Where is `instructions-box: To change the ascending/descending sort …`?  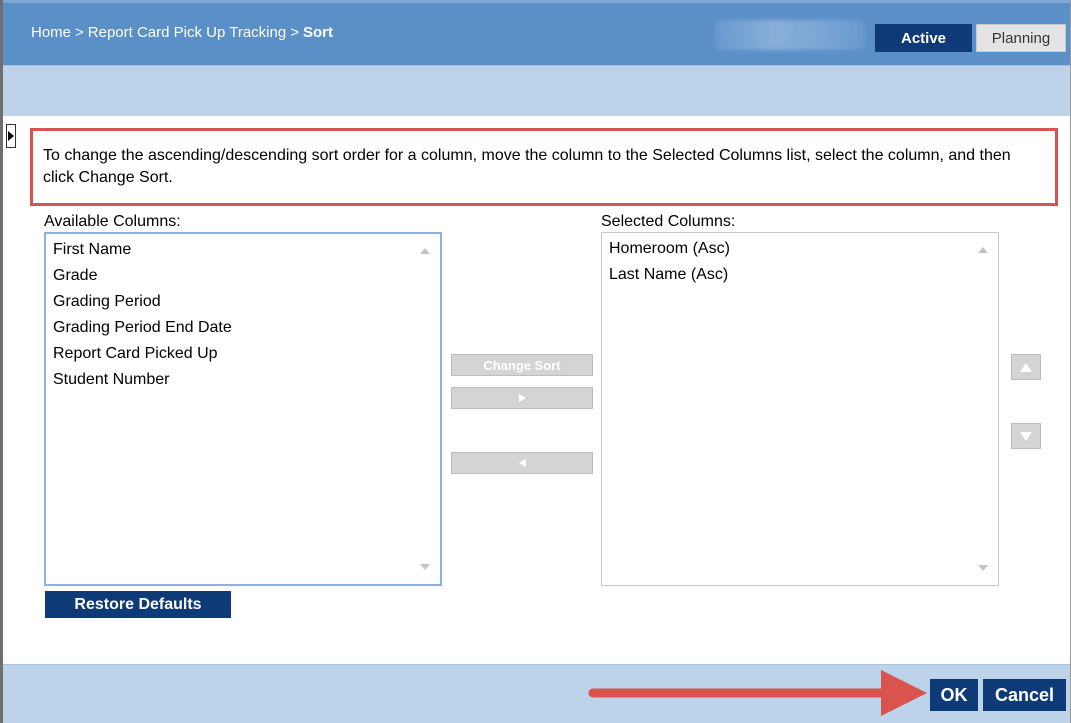
instructions-box: To change the ascending/descending sort … is located at coordinates (544, 167).